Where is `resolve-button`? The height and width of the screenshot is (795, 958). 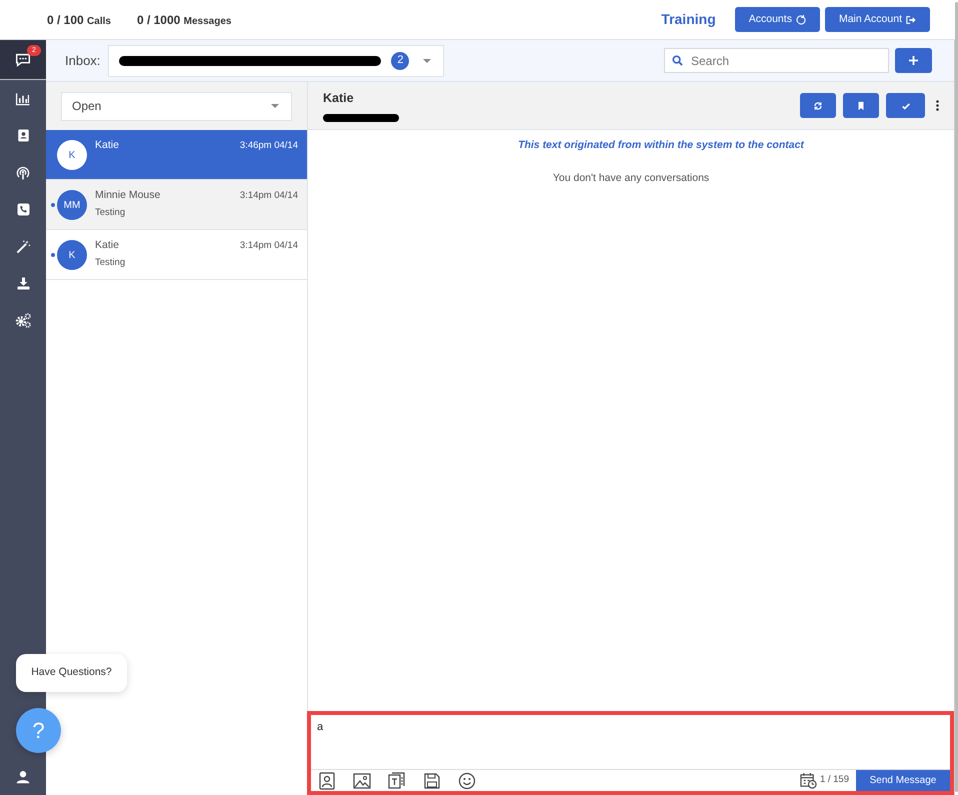 resolve-button is located at coordinates (905, 105).